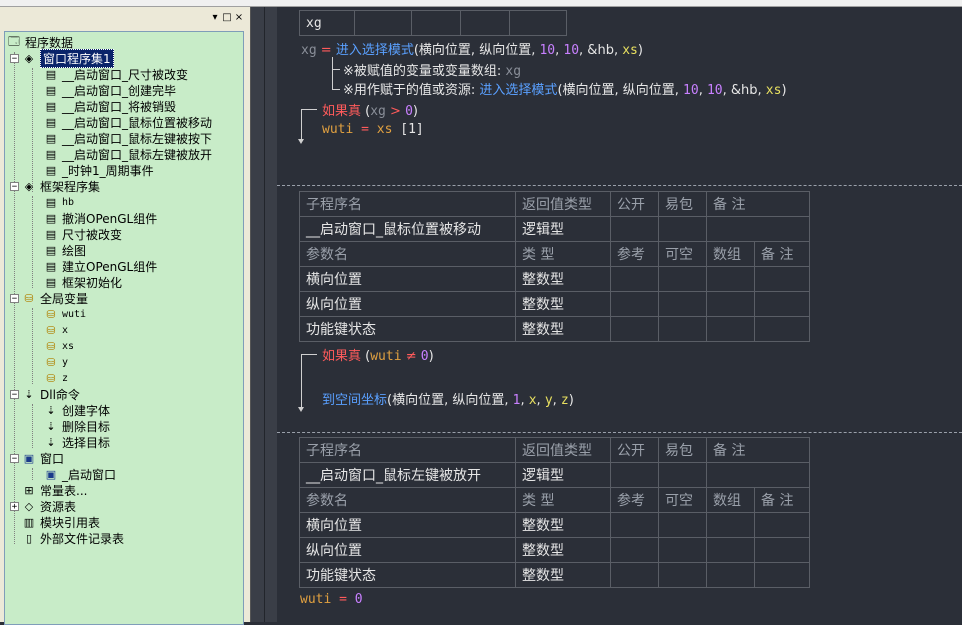 The width and height of the screenshot is (962, 625). What do you see at coordinates (65, 314) in the screenshot?
I see `tree-item-global: ⛁ wuti` at bounding box center [65, 314].